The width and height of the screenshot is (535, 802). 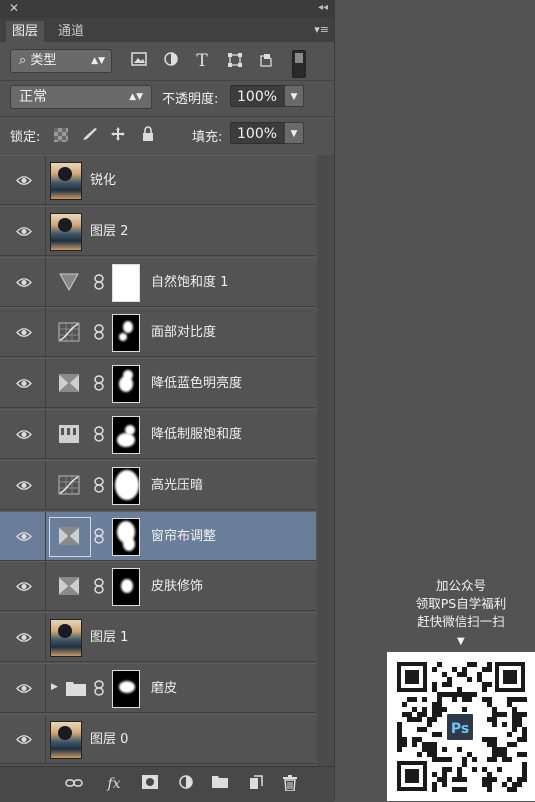 What do you see at coordinates (71, 31) in the screenshot?
I see `tab-channels: 通道` at bounding box center [71, 31].